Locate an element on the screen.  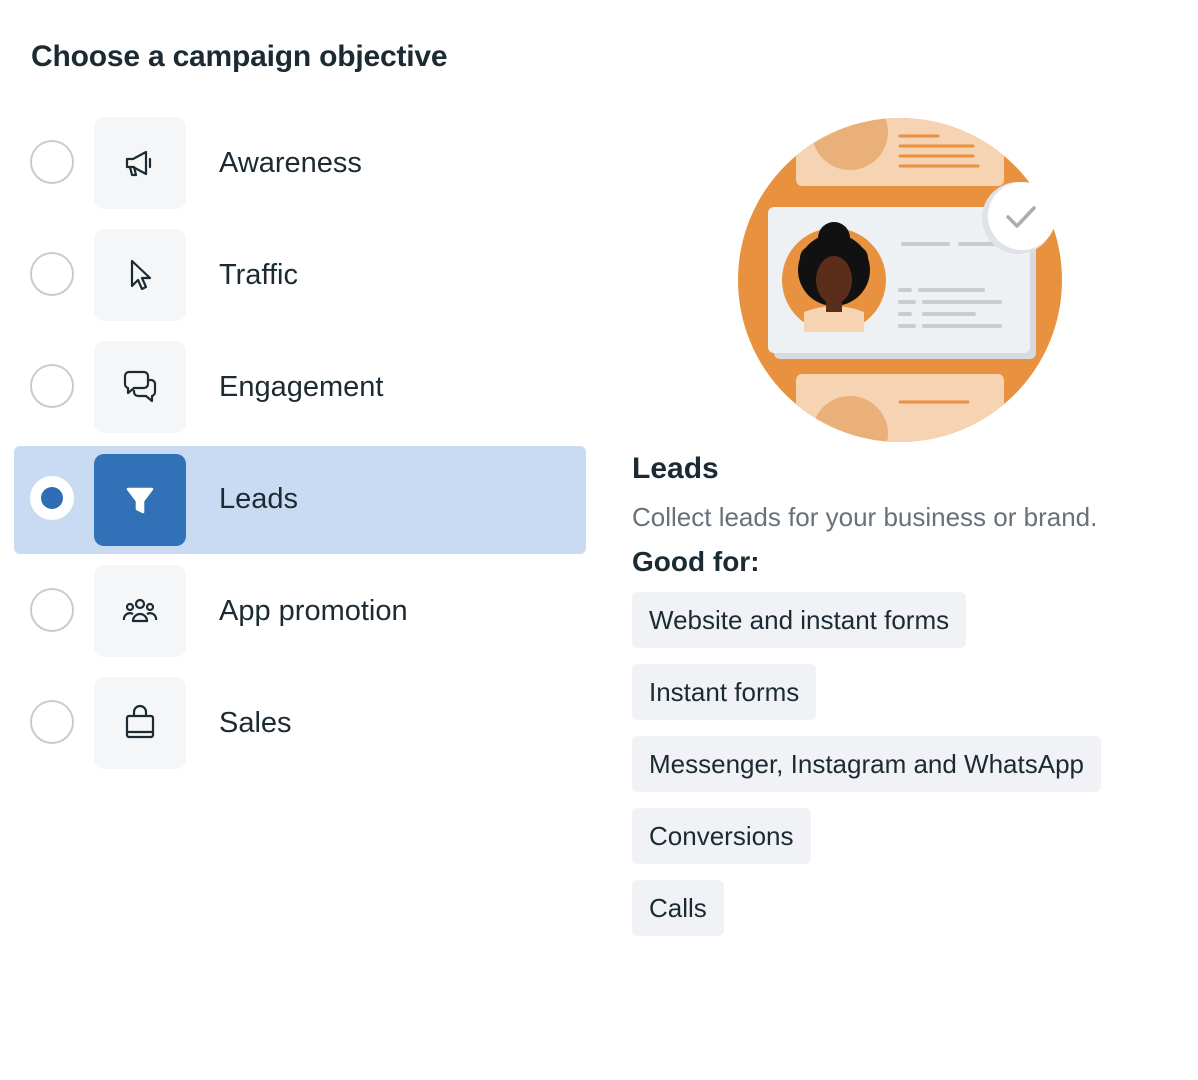
radio-traffic is located at coordinates (52, 274).